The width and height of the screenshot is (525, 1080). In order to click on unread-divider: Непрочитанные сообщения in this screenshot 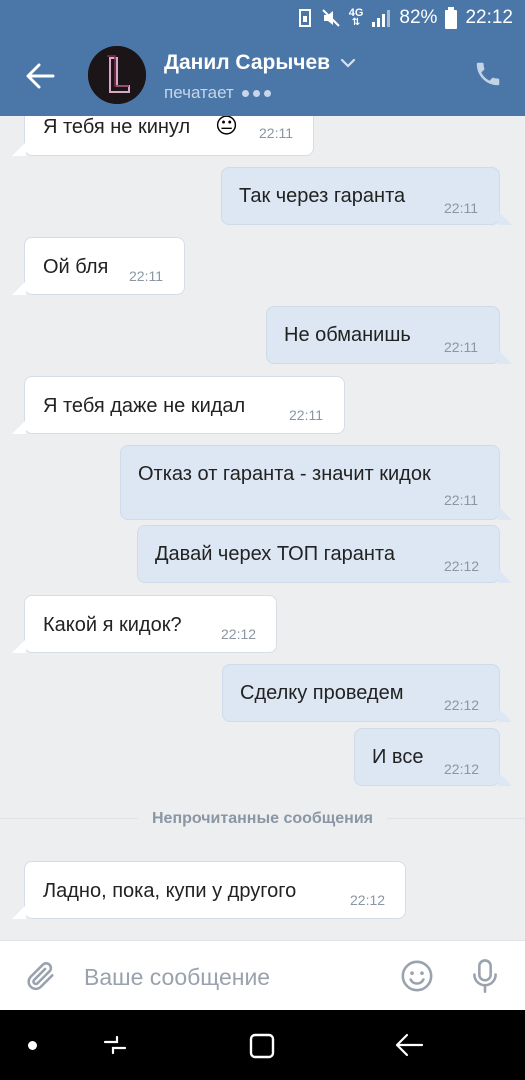, I will do `click(262, 819)`.